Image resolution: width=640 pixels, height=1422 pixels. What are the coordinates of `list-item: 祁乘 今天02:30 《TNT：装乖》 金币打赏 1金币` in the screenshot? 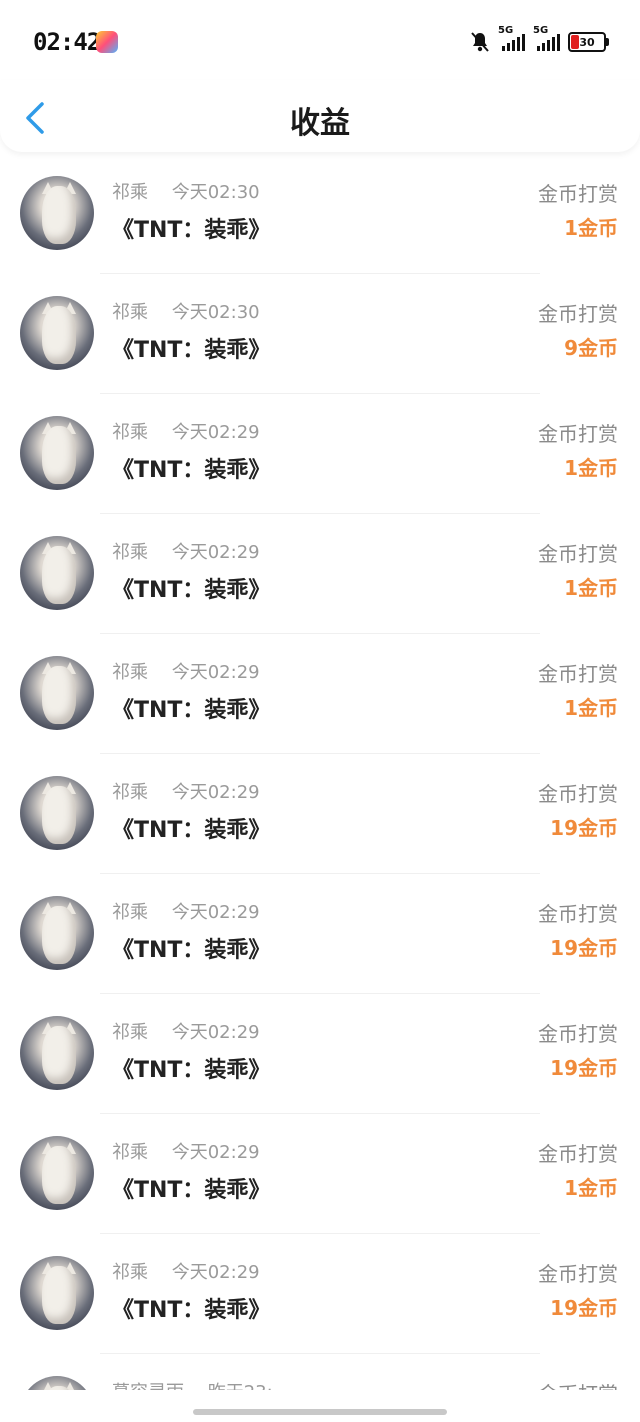 It's located at (320, 214).